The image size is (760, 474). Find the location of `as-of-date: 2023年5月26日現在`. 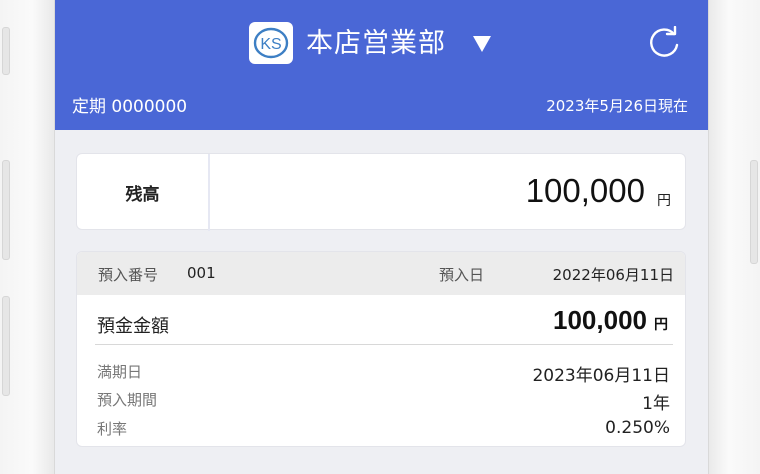

as-of-date: 2023年5月26日現在 is located at coordinates (617, 106).